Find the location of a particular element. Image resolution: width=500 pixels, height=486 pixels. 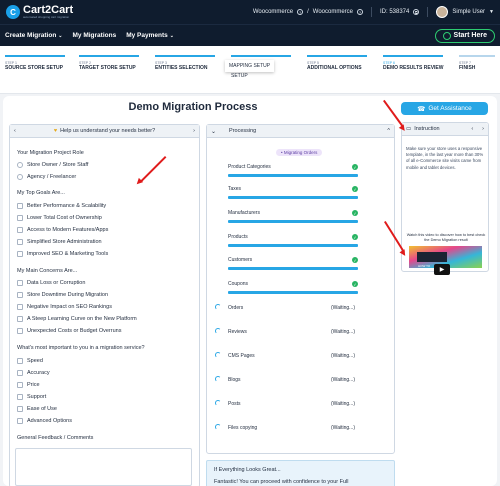

step-3: STEP 3 ENTITIES SELECTION is located at coordinates (188, 63).